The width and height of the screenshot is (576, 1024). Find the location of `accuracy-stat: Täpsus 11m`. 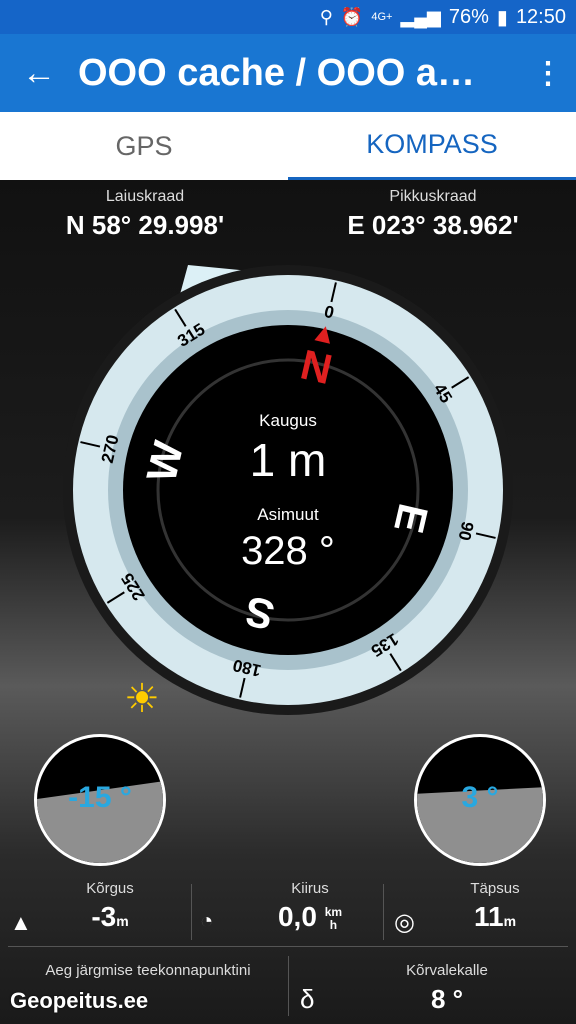

accuracy-stat: Täpsus 11m is located at coordinates (495, 906).